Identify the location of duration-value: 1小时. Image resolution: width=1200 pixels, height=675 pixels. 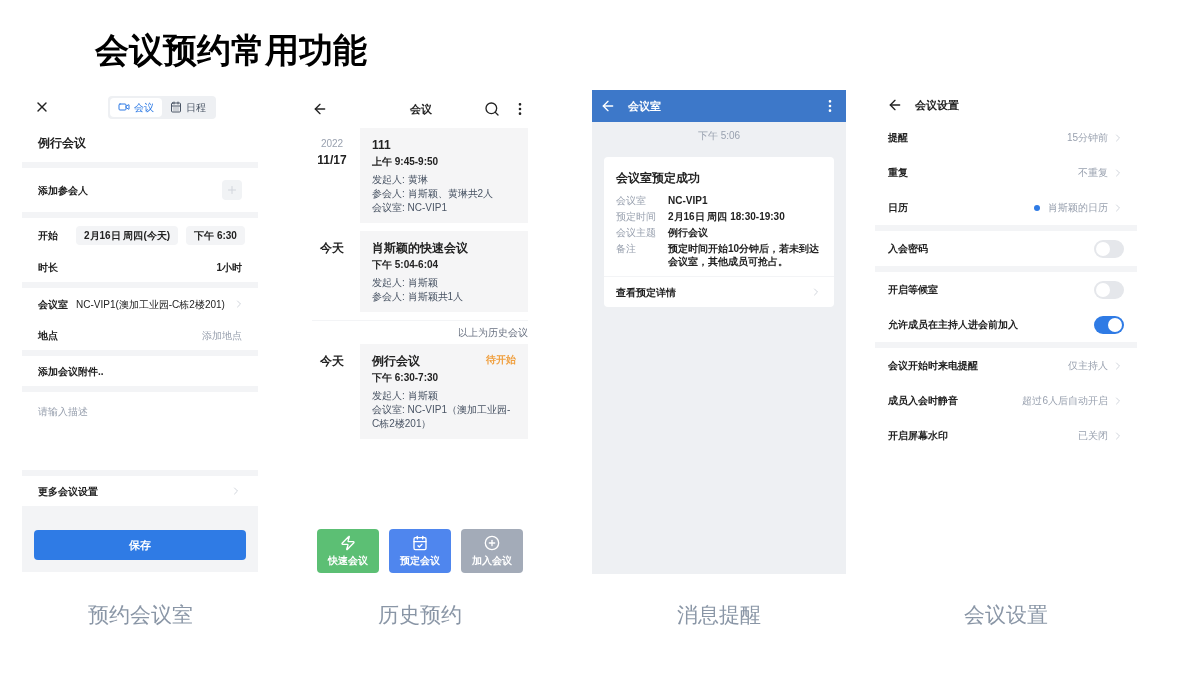
(229, 267).